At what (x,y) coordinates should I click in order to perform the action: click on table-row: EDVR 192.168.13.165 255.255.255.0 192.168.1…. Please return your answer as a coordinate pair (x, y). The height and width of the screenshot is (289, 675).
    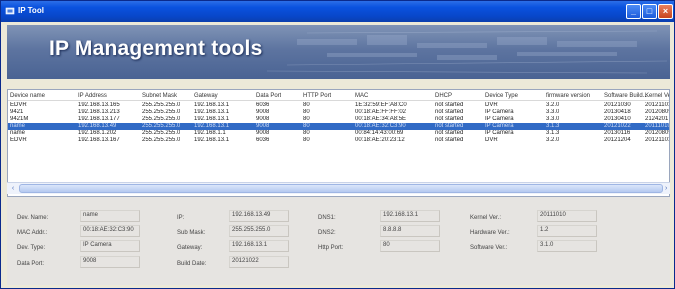
    Looking at the image, I should click on (338, 105).